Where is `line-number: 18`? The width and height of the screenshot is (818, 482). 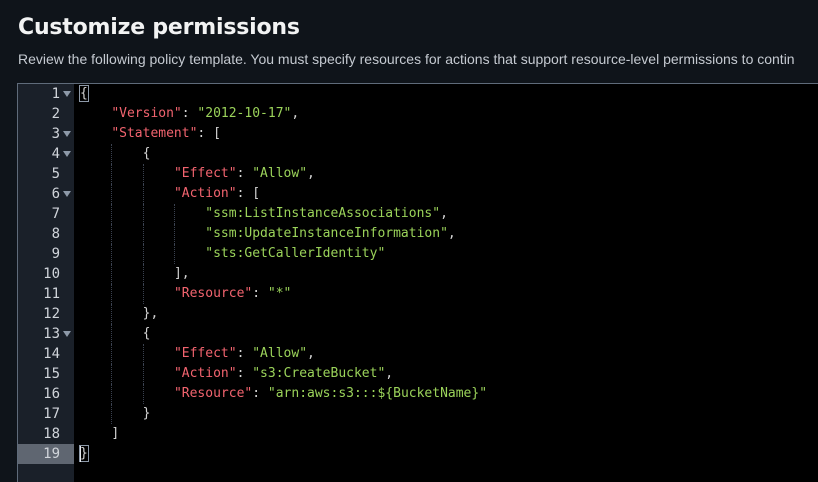 line-number: 18 is located at coordinates (51, 434).